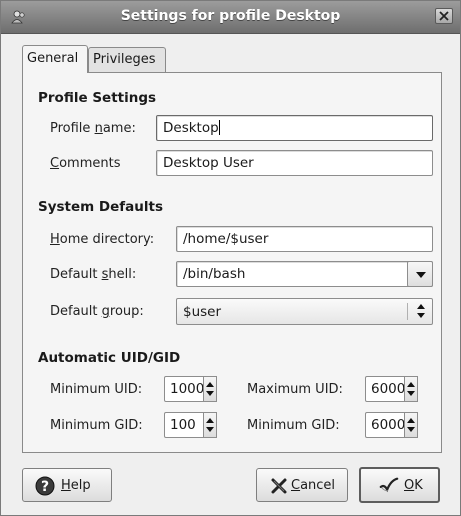 Image resolution: width=461 pixels, height=516 pixels. Describe the element at coordinates (102, 239) in the screenshot. I see `home-directory-label: Home directory:` at that location.